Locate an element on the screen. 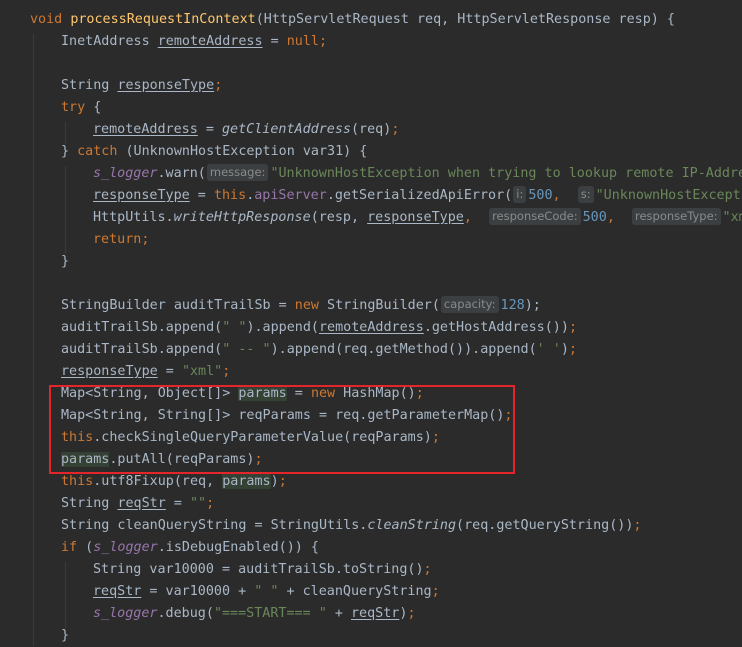 The height and width of the screenshot is (647, 742). code-text: (UnknownHostException var31) { is located at coordinates (242, 151).